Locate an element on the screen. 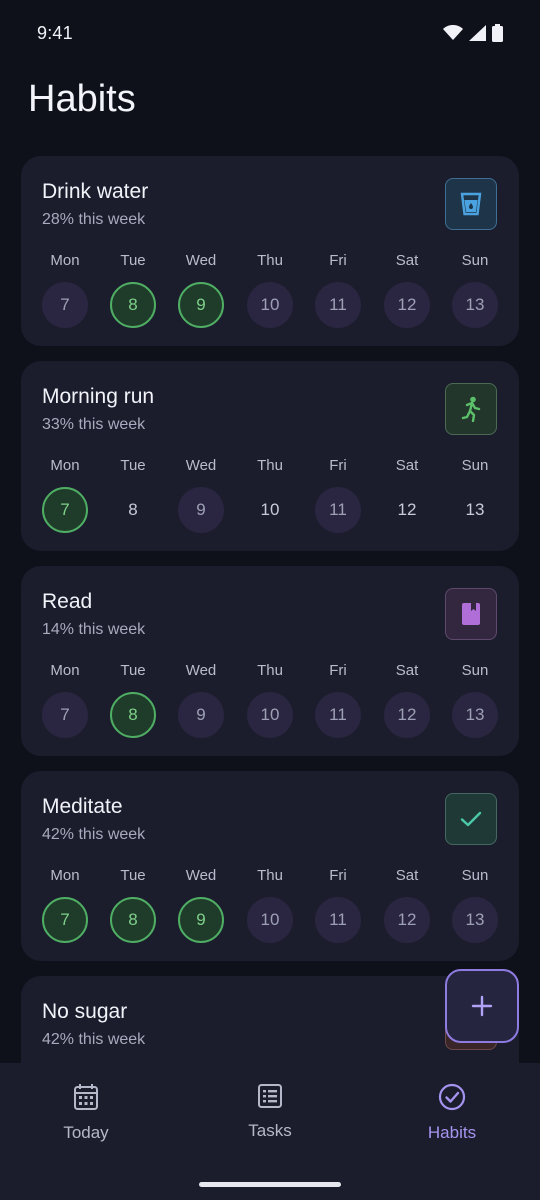 The image size is (540, 1200). habit-name: No sugar is located at coordinates (85, 1011).